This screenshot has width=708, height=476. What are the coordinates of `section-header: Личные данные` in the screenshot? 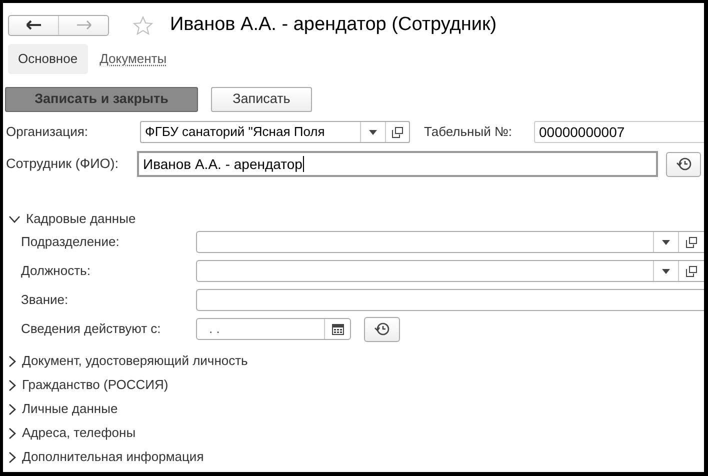 It's located at (63, 409).